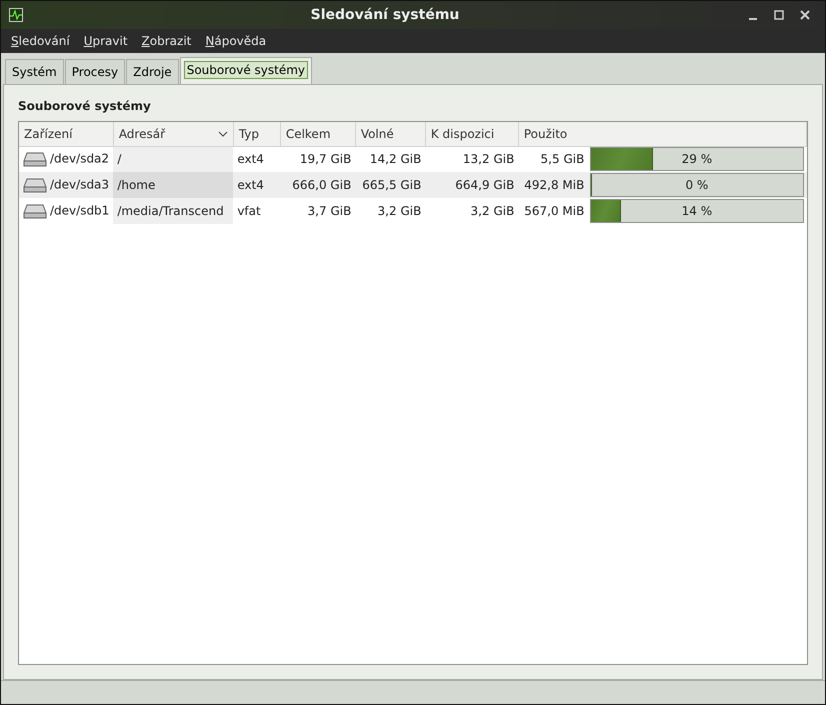  What do you see at coordinates (106, 41) in the screenshot?
I see `menu-item: Upravit` at bounding box center [106, 41].